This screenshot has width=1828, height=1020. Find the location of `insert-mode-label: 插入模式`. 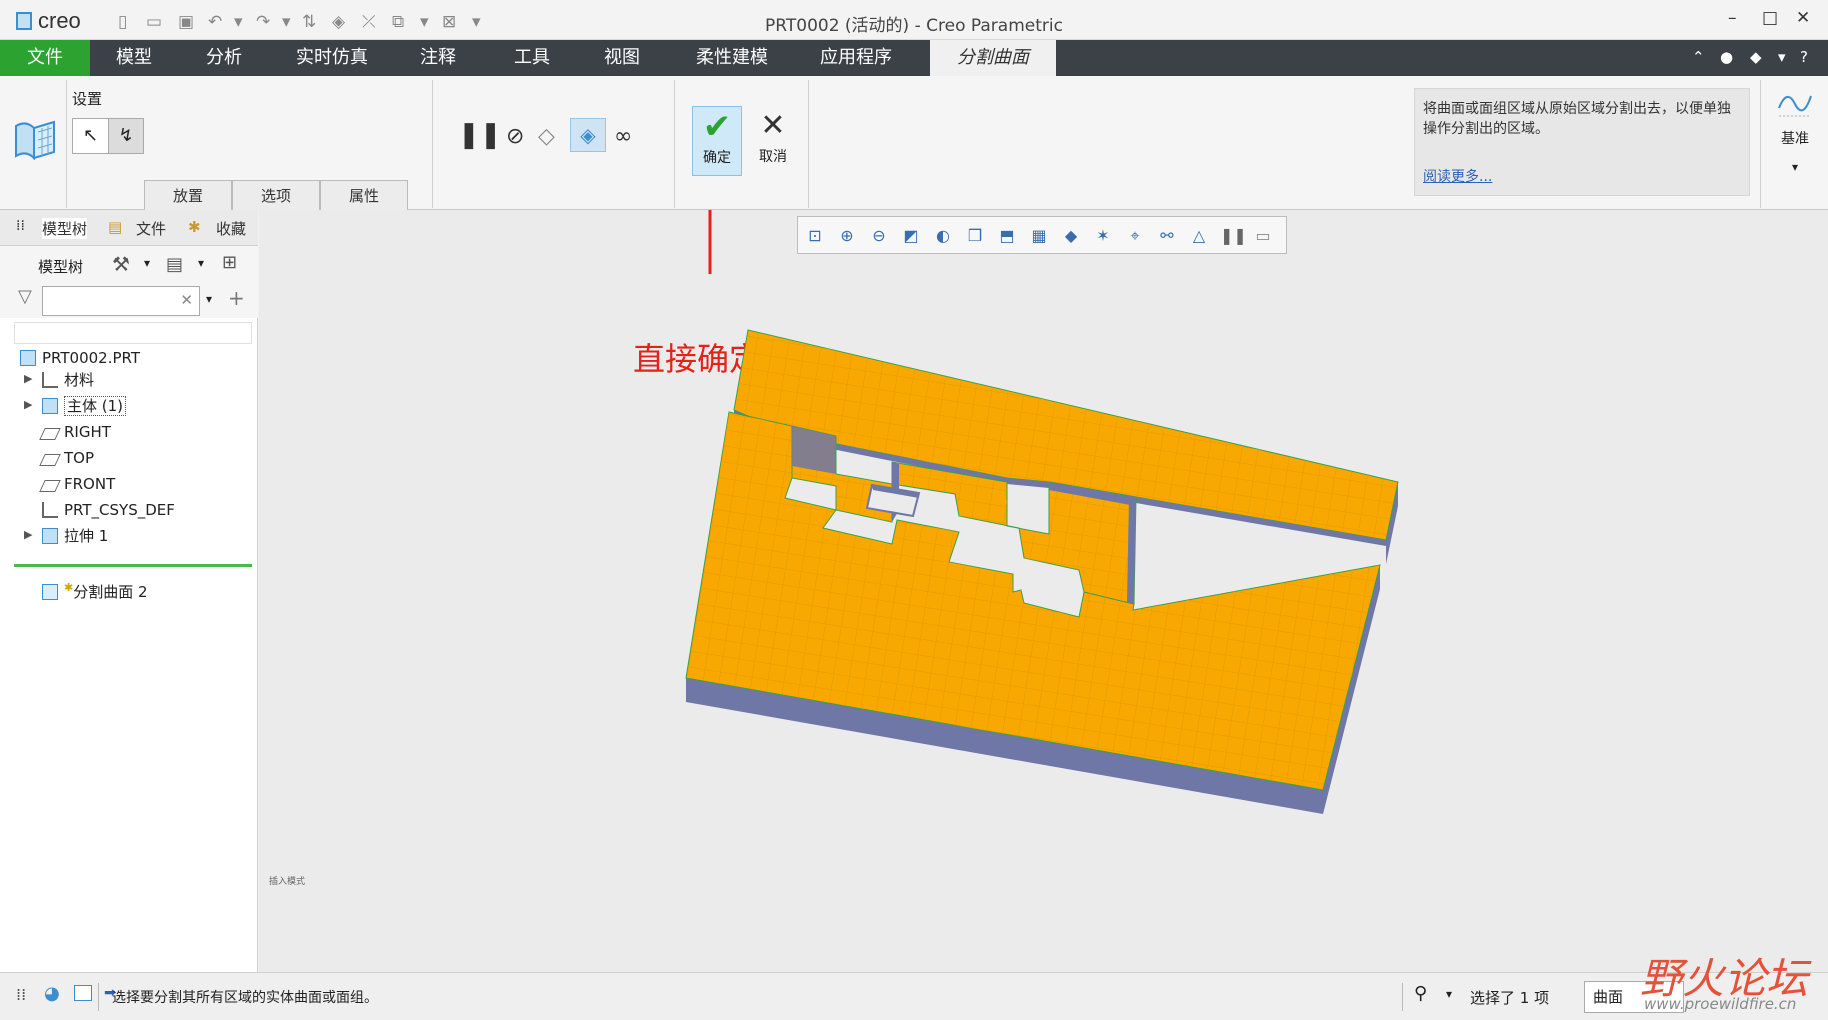

insert-mode-label: 插入模式 is located at coordinates (287, 882).